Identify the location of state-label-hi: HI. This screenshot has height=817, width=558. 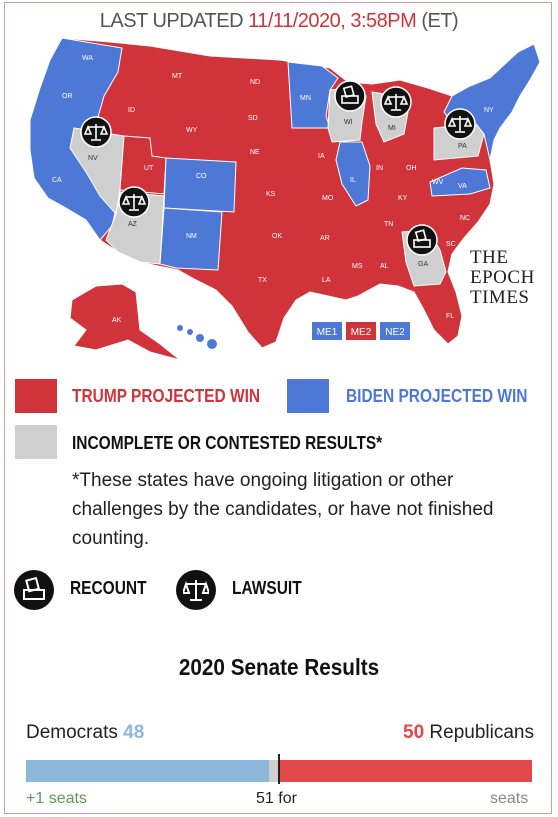
(199, 350).